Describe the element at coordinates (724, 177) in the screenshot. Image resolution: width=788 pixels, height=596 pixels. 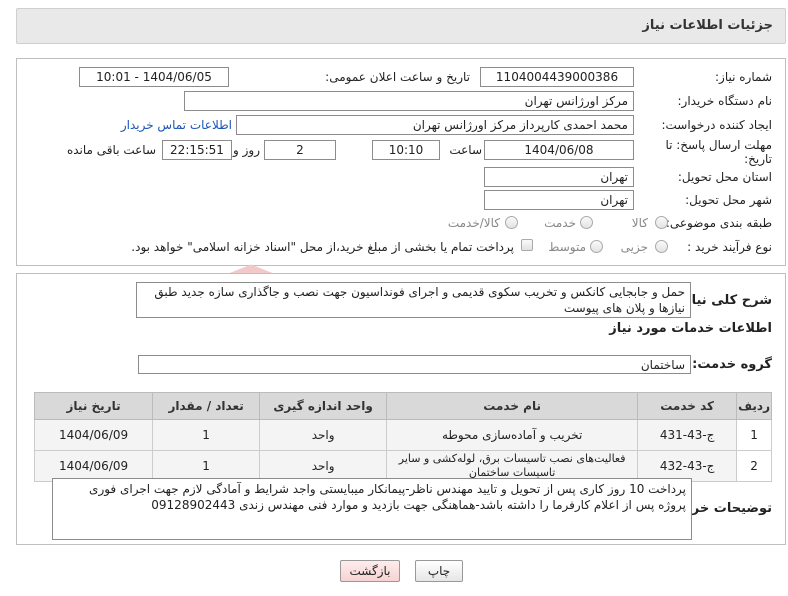
I see `province-label: استان محل تحویل:` at that location.